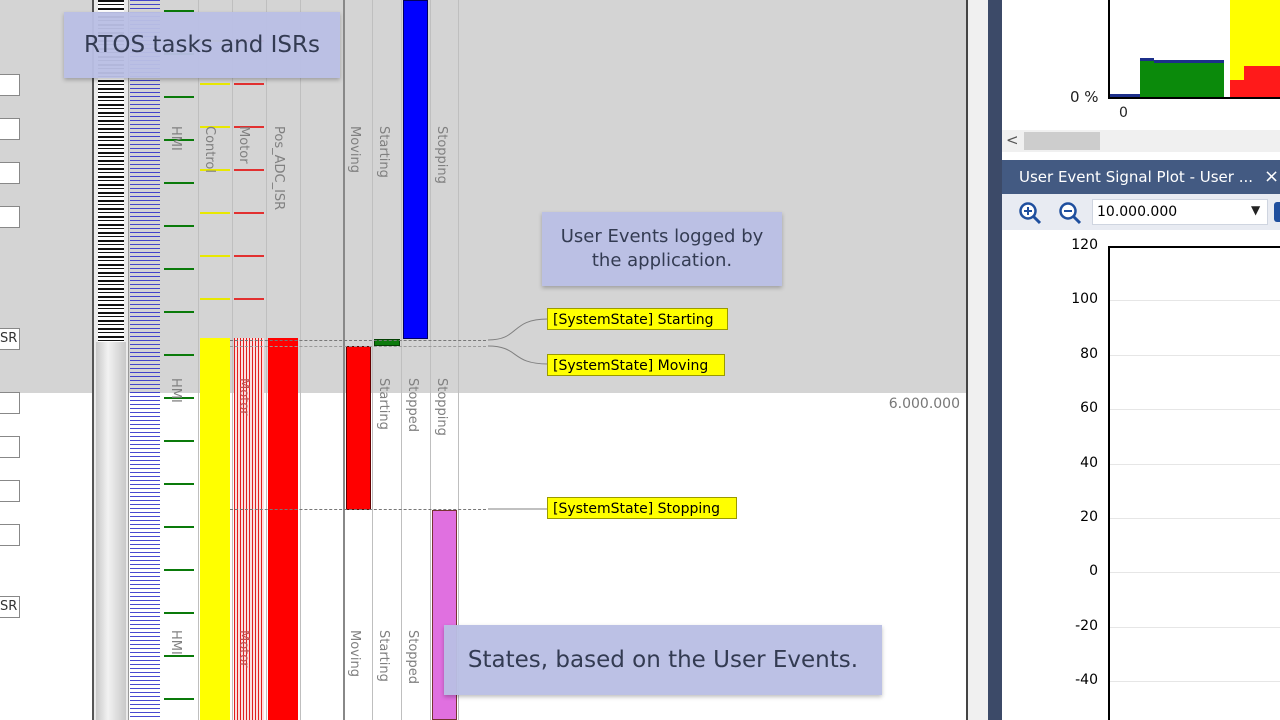 The image size is (1280, 720). I want to click on histogram-scrollbar: <, so click(1141, 141).